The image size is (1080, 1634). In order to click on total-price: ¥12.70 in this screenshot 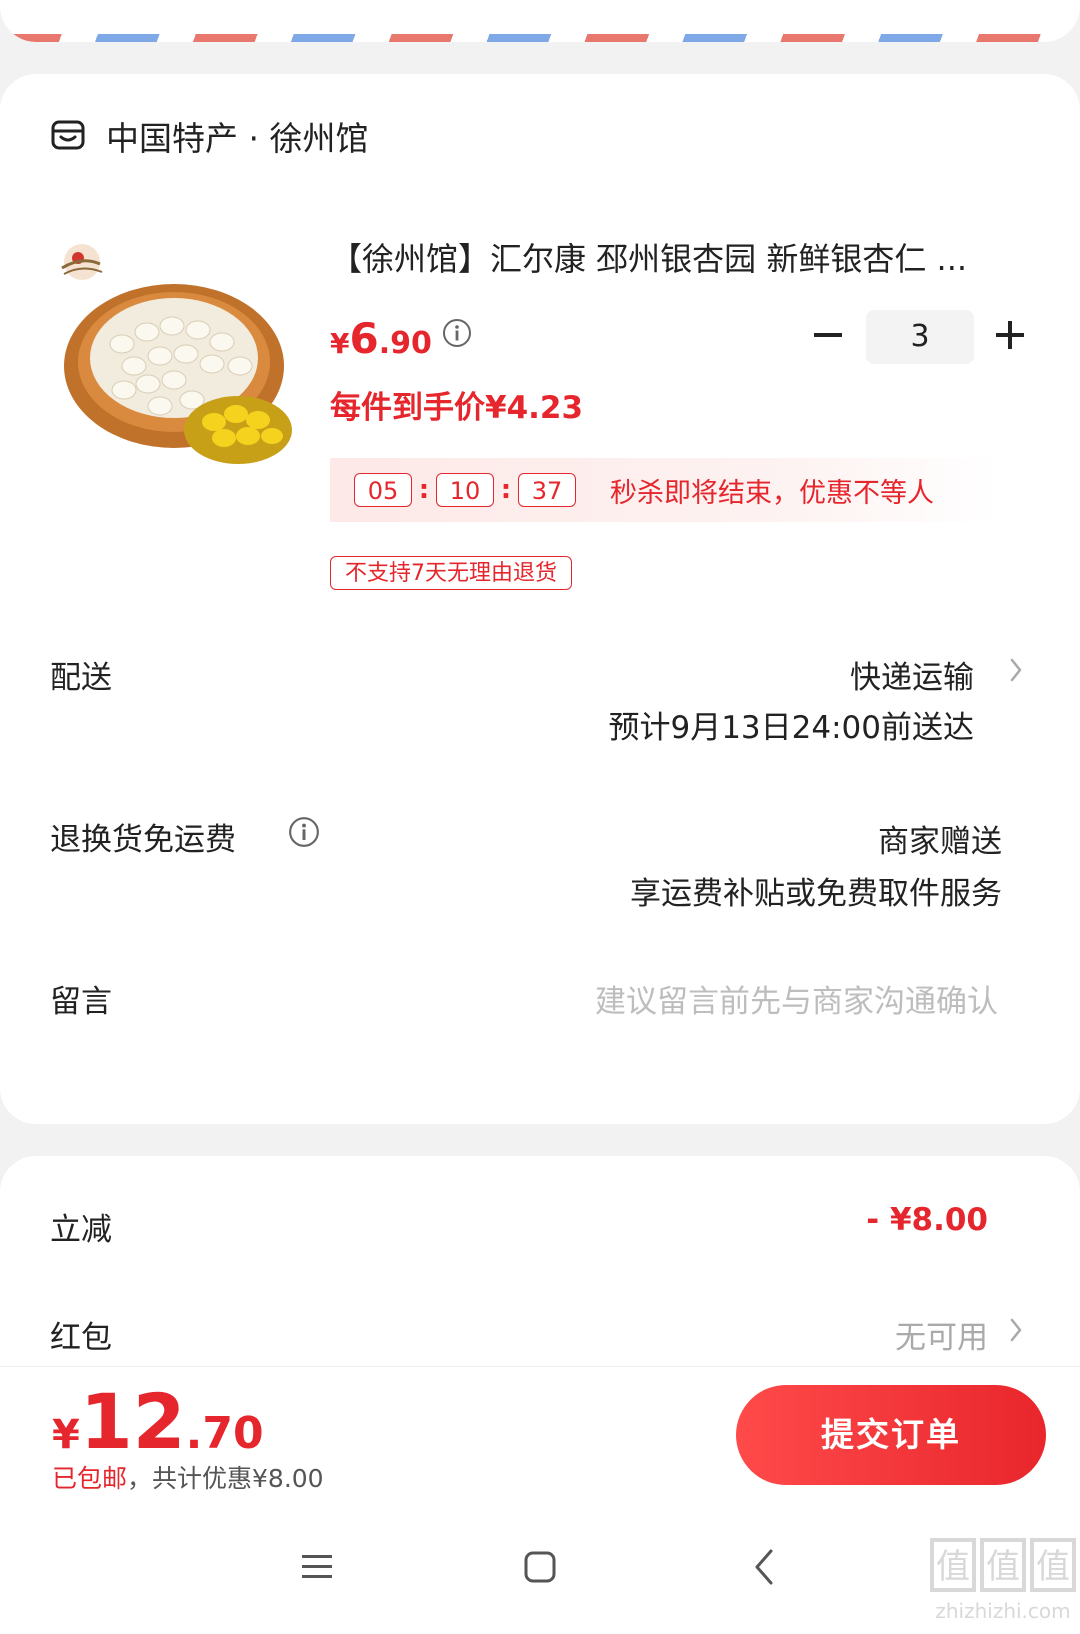, I will do `click(158, 1421)`.